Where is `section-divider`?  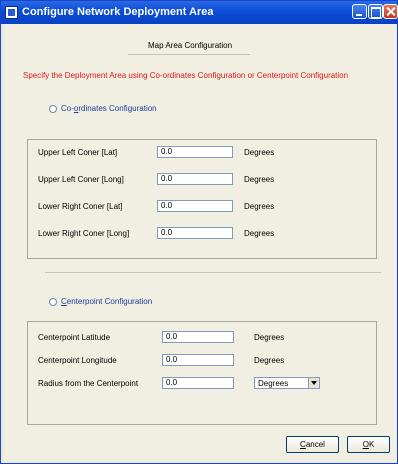 section-divider is located at coordinates (213, 272).